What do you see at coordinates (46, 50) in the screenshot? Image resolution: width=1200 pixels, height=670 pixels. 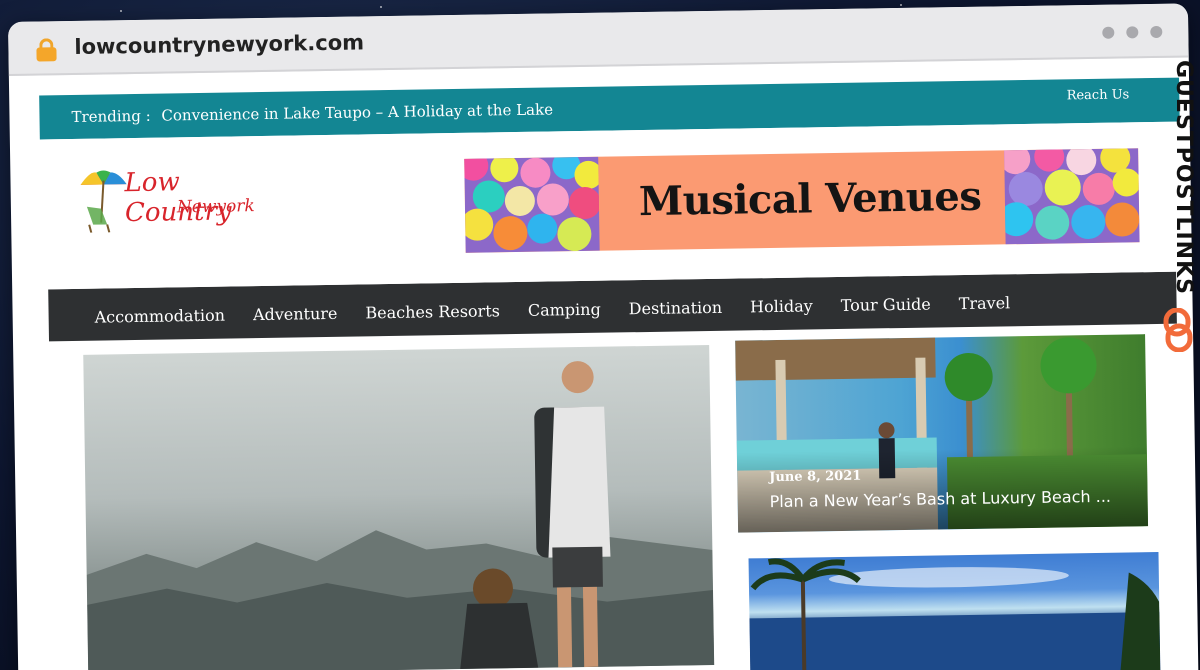 I see `lock-icon` at bounding box center [46, 50].